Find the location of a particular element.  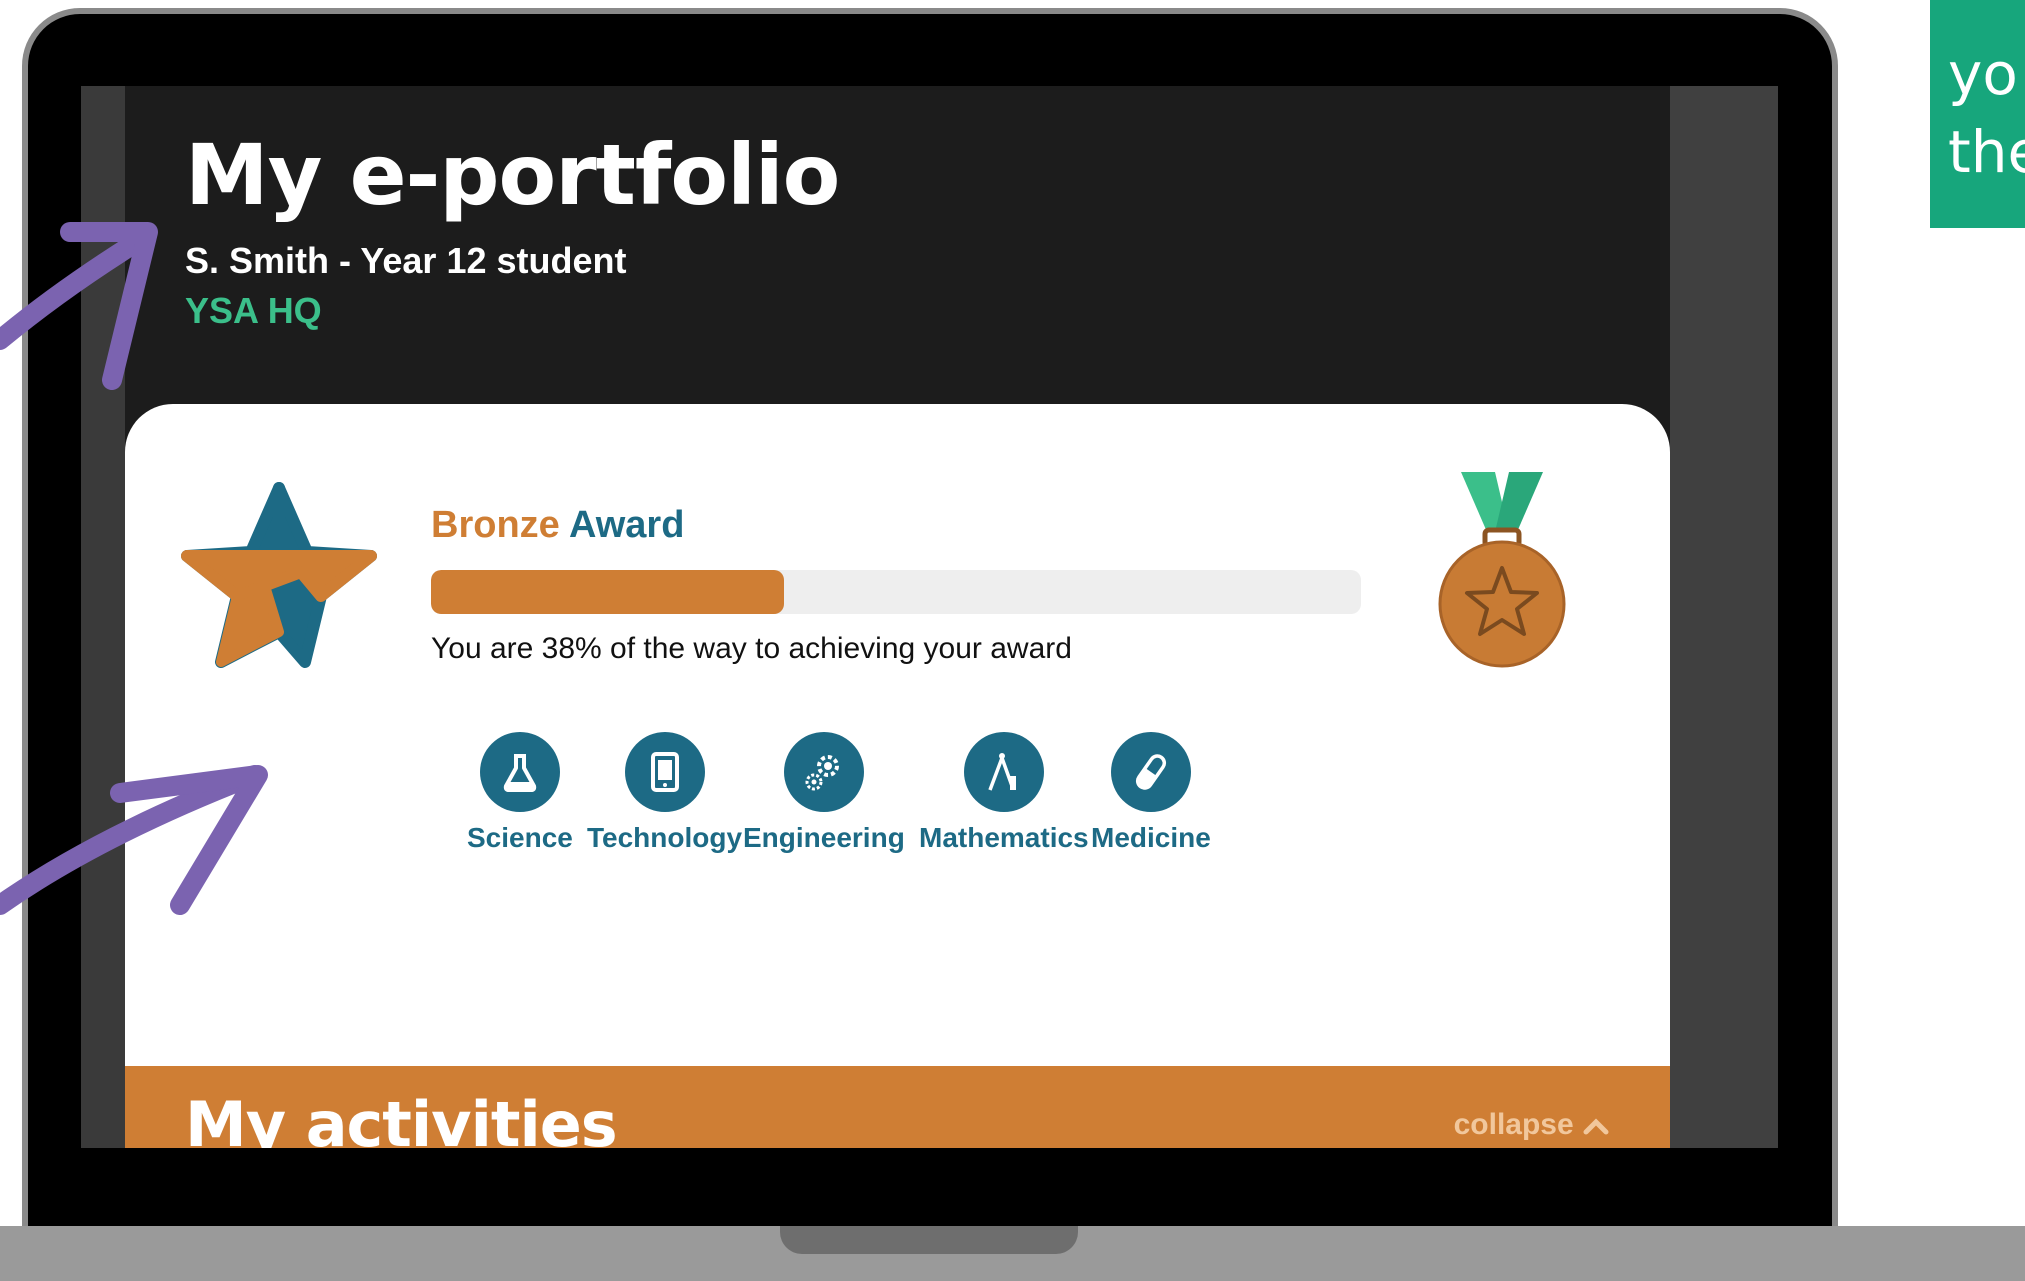

pill-icon is located at coordinates (1150, 772).